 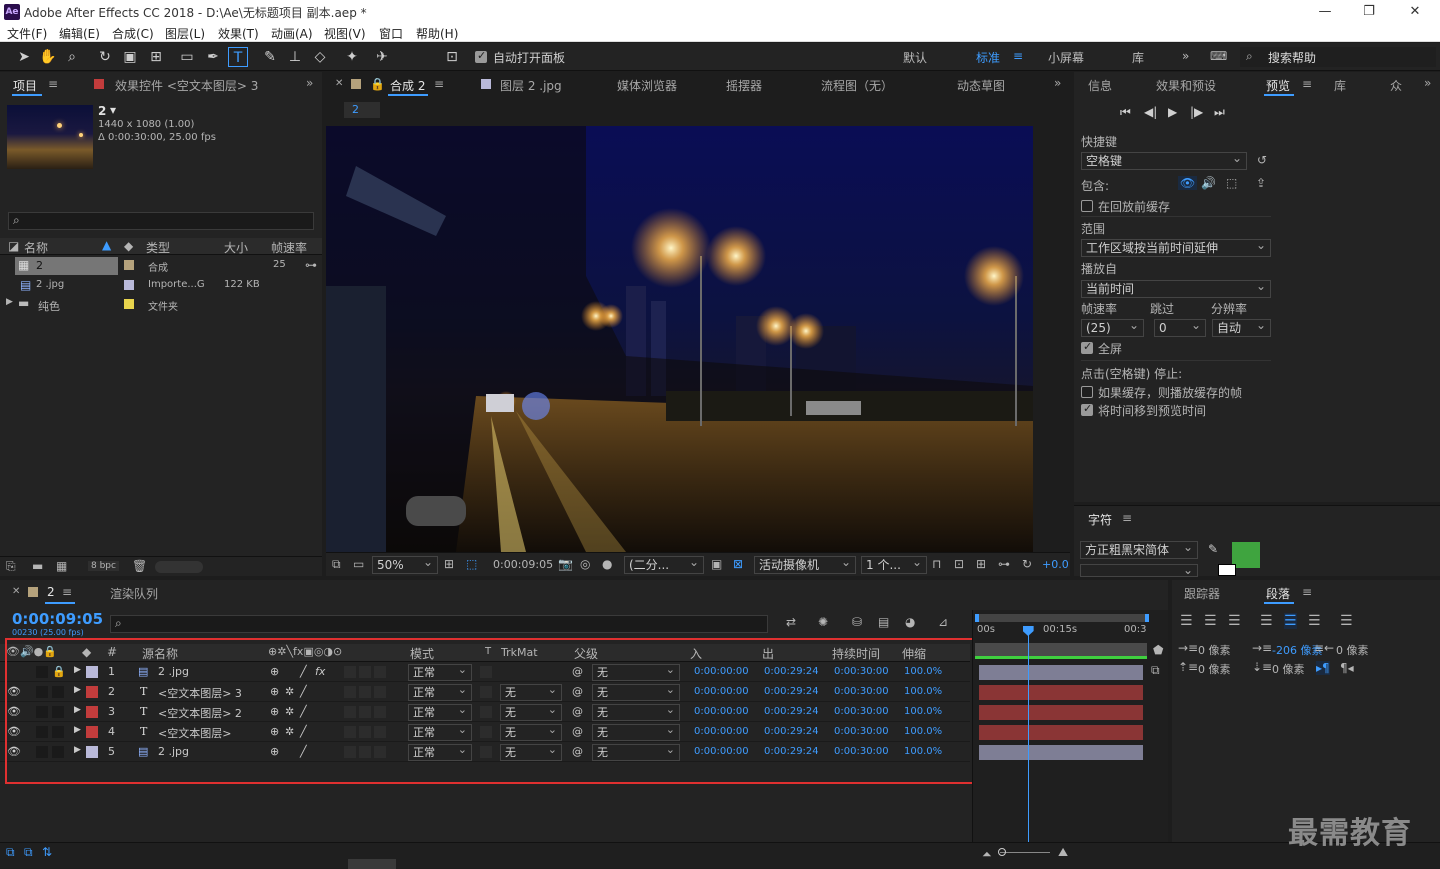 I want to click on project-item-row: ▦ 2 合成 25 ⊶, so click(x=161, y=266).